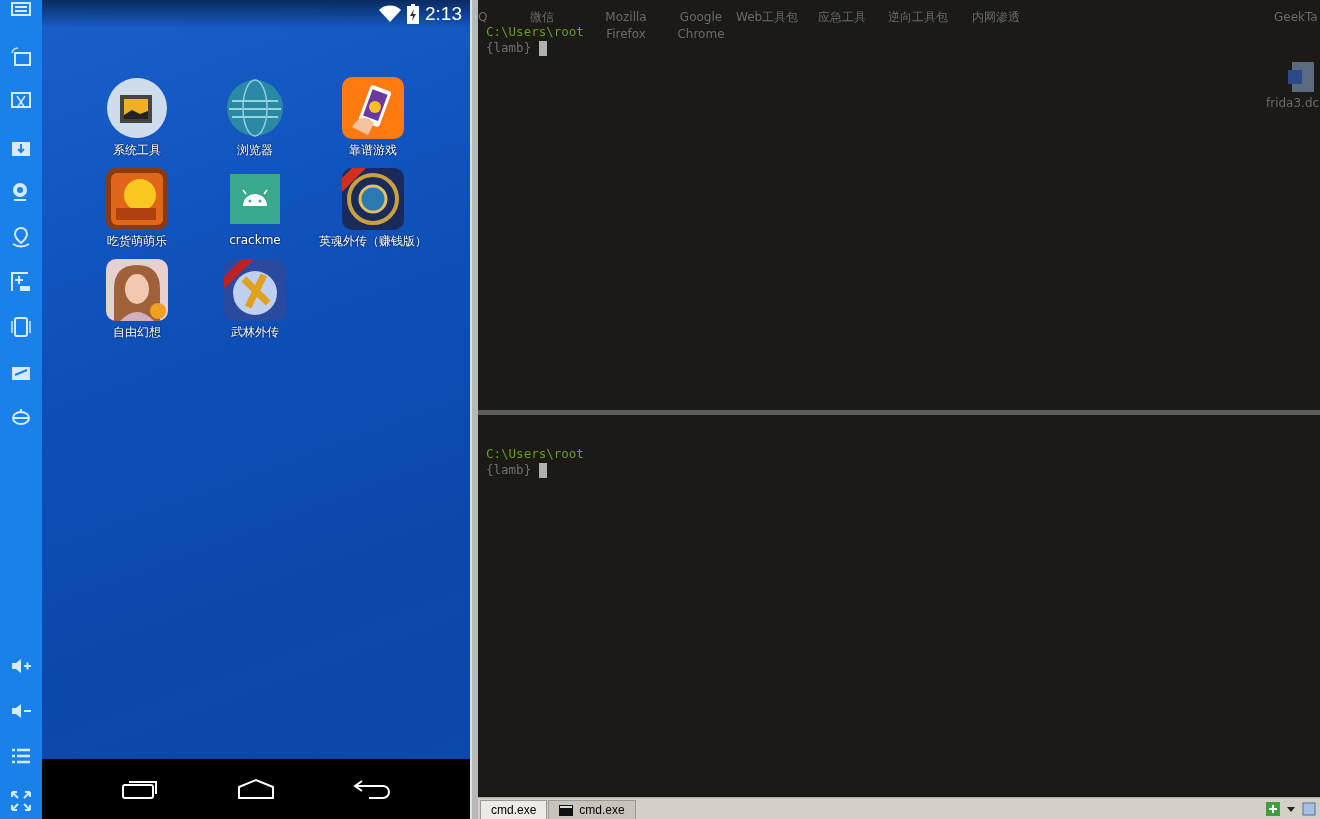  Describe the element at coordinates (996, 17) in the screenshot. I see `desktop-icon-label: 内网渗透` at that location.